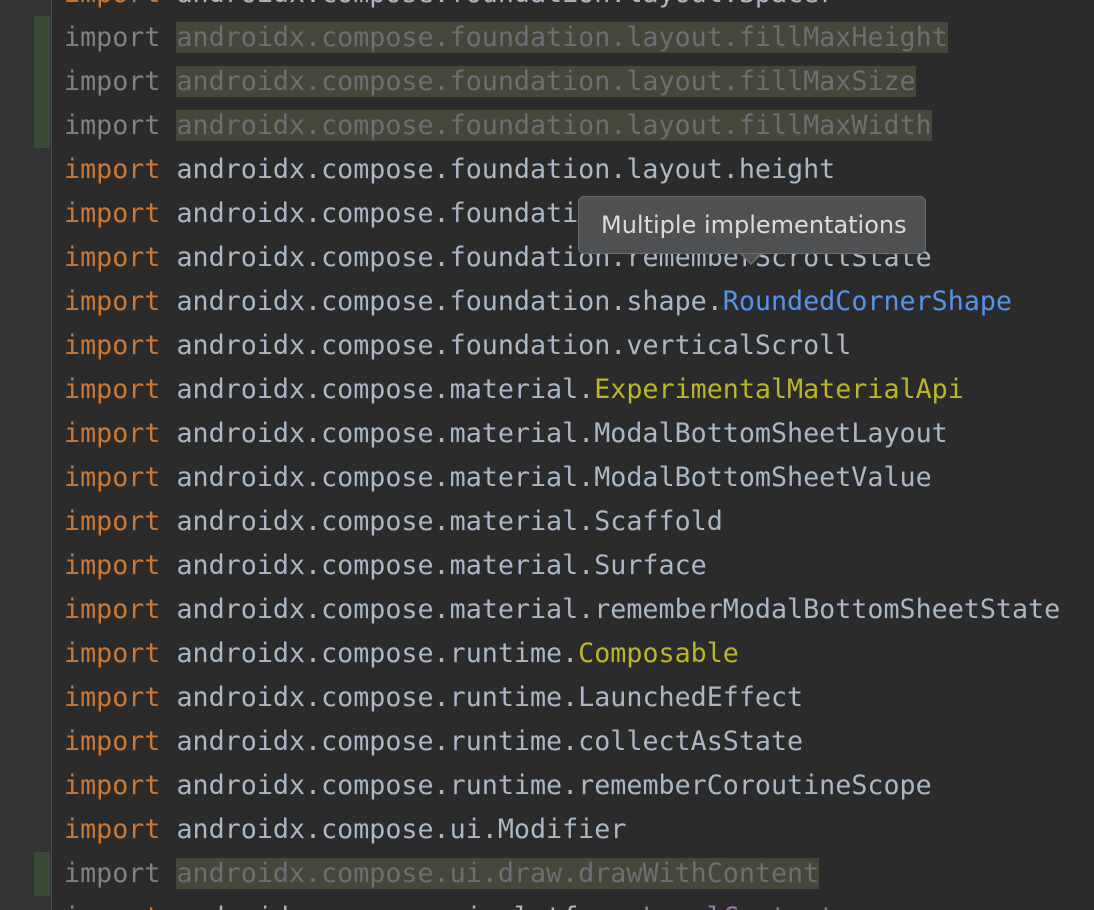 This screenshot has width=1094, height=910. Describe the element at coordinates (835, 125) in the screenshot. I see `imported-symbol: fillMaxWidth` at that location.